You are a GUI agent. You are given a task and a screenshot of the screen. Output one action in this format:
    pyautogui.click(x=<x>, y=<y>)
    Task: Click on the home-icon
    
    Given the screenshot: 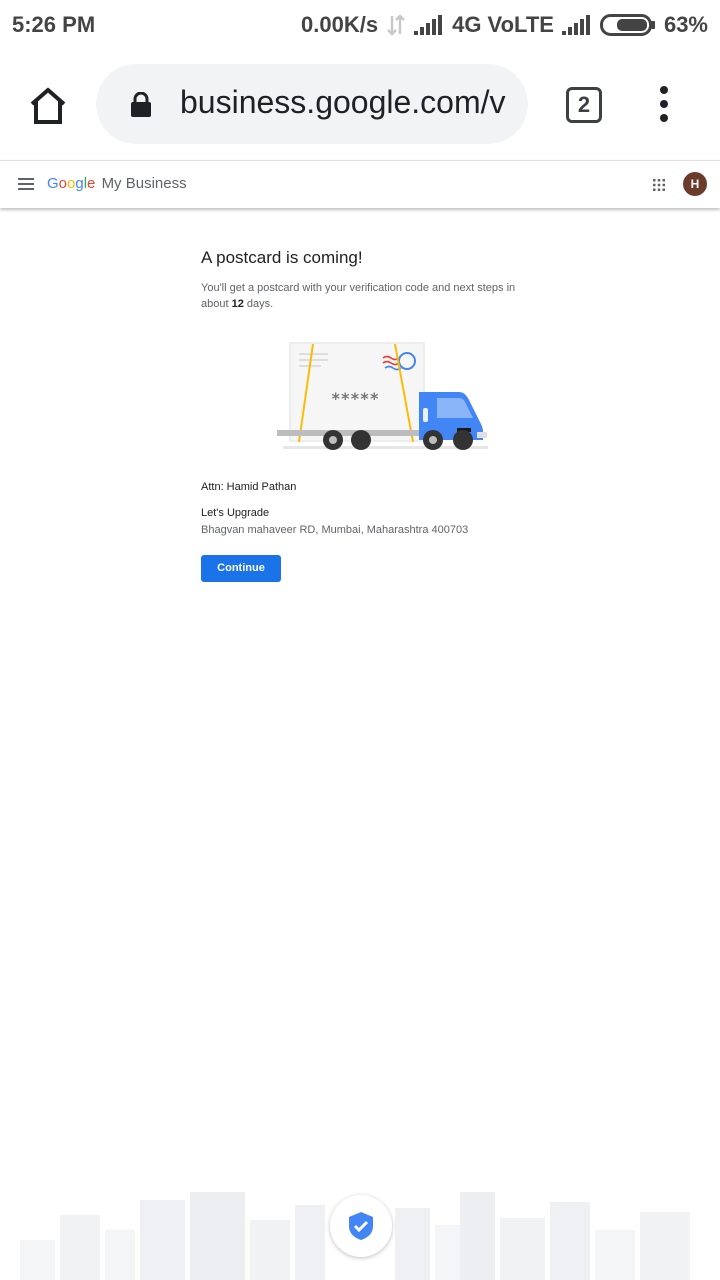 What is the action you would take?
    pyautogui.click(x=48, y=105)
    